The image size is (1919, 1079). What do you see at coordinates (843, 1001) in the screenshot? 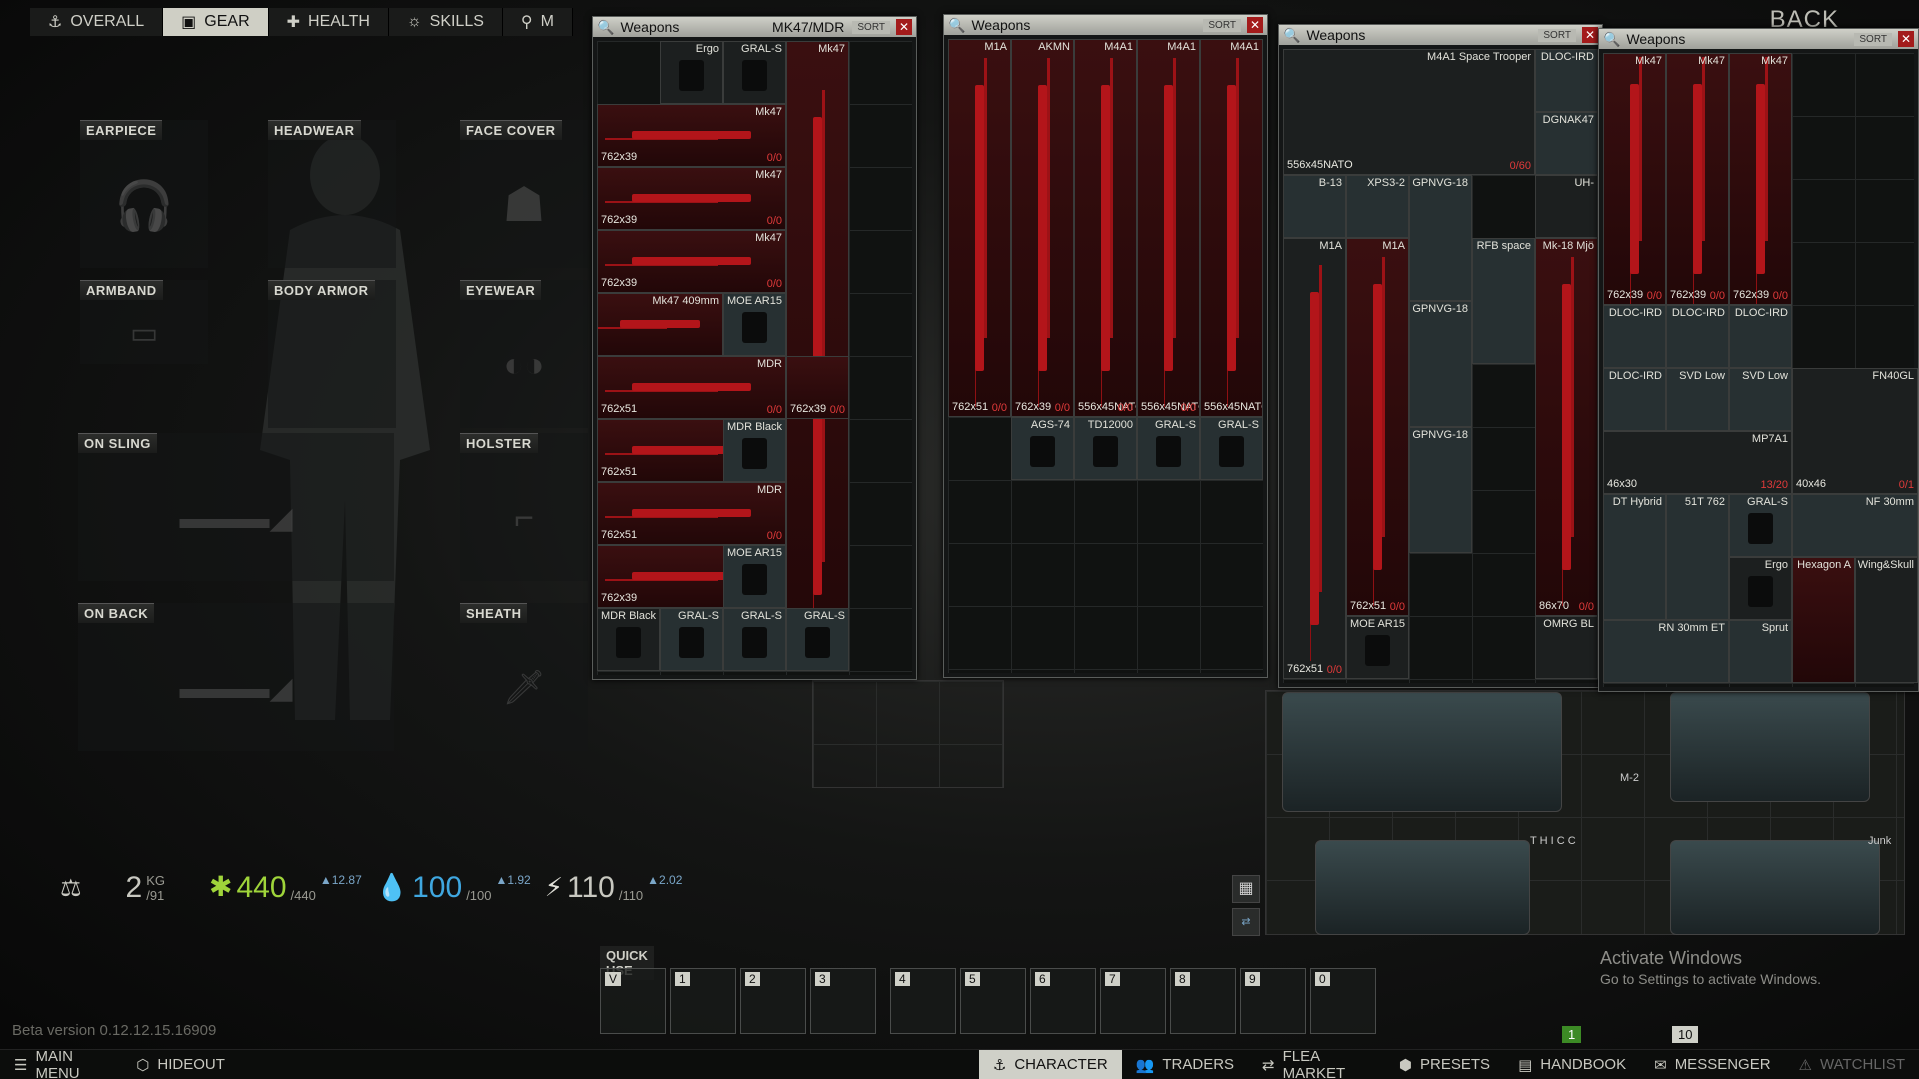
I see `quick-slot: 3` at bounding box center [843, 1001].